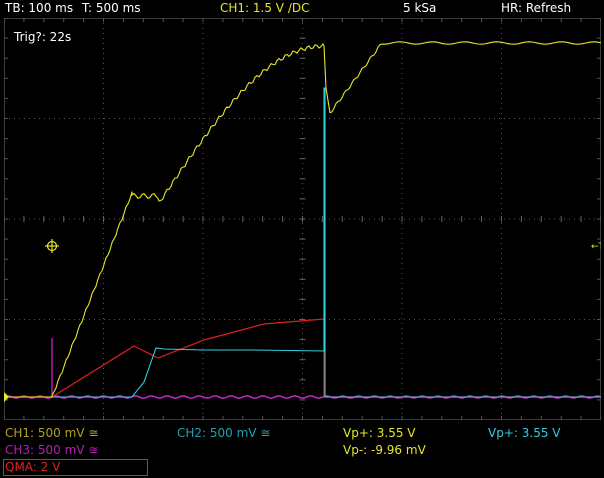  I want to click on trigger-position-label: T: 500 ms, so click(111, 8).